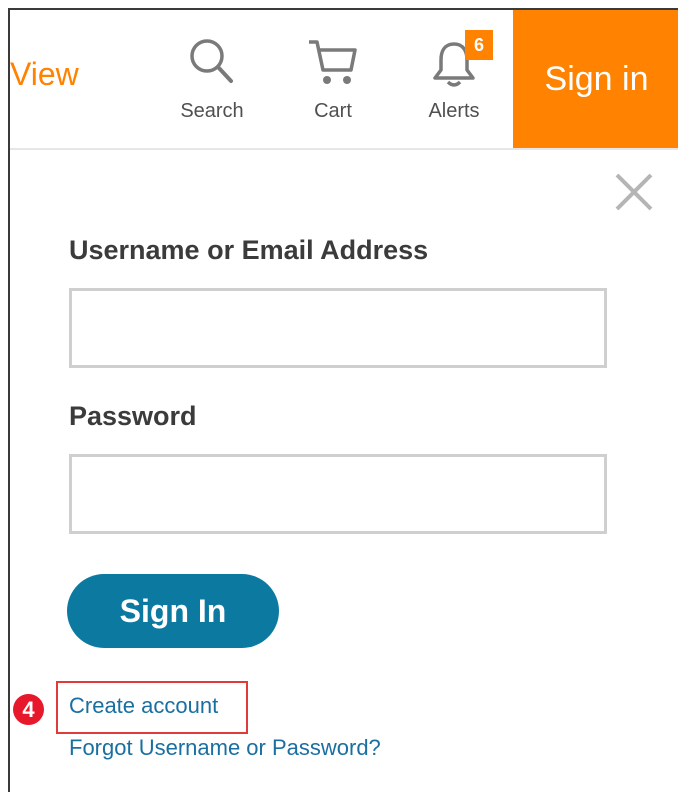 The height and width of the screenshot is (792, 678). Describe the element at coordinates (44, 74) in the screenshot. I see `view-link: View` at that location.